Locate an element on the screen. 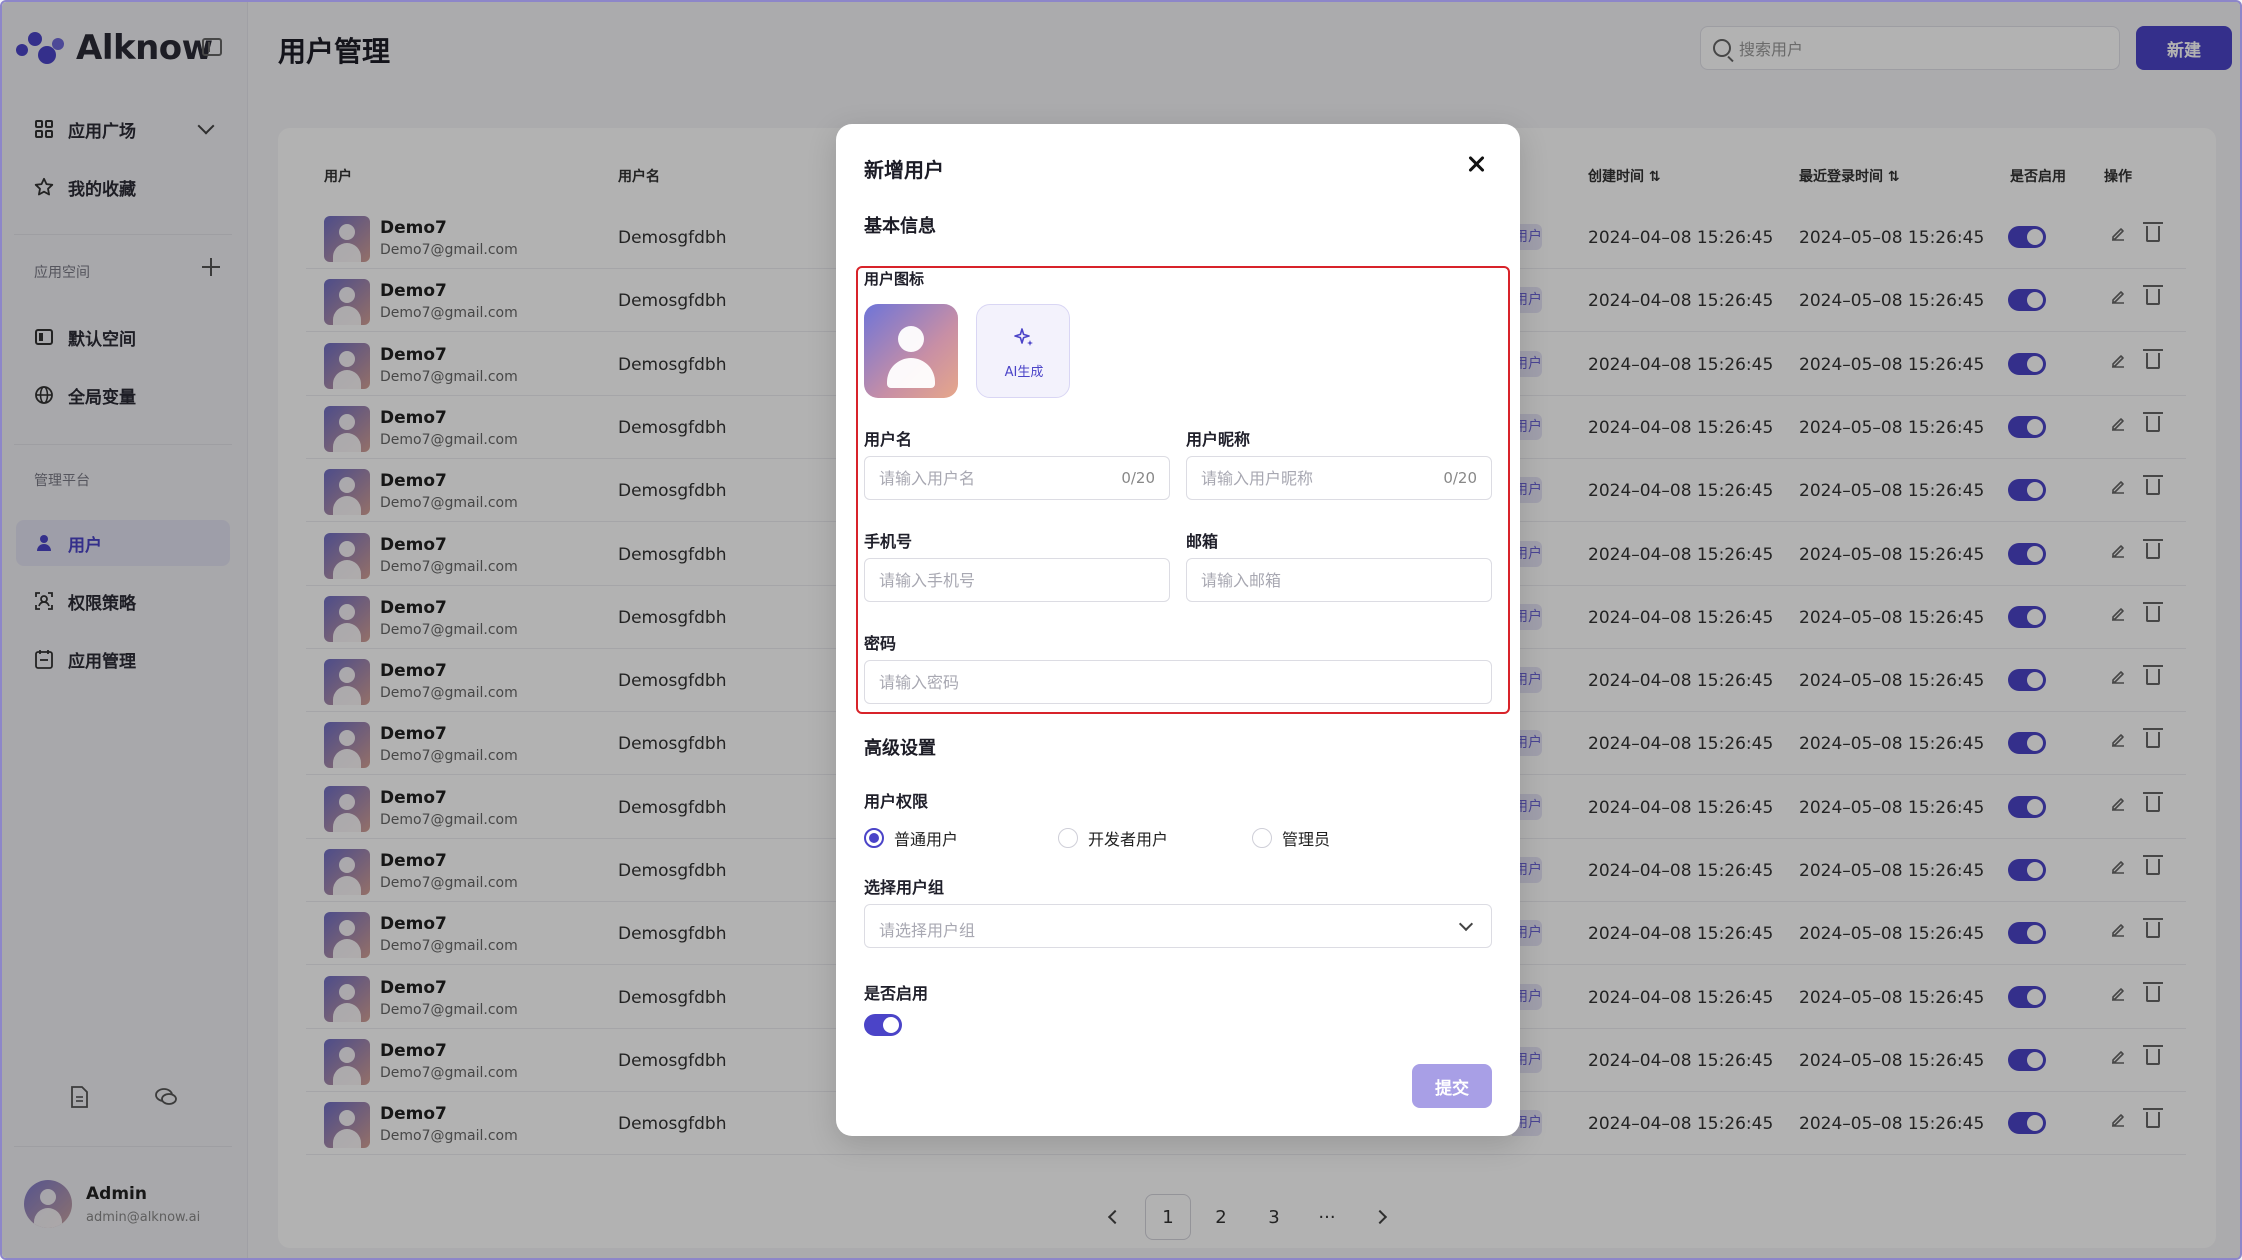 Image resolution: width=2242 pixels, height=1260 pixels. user-group-select: 请选择用户组 is located at coordinates (1178, 926).